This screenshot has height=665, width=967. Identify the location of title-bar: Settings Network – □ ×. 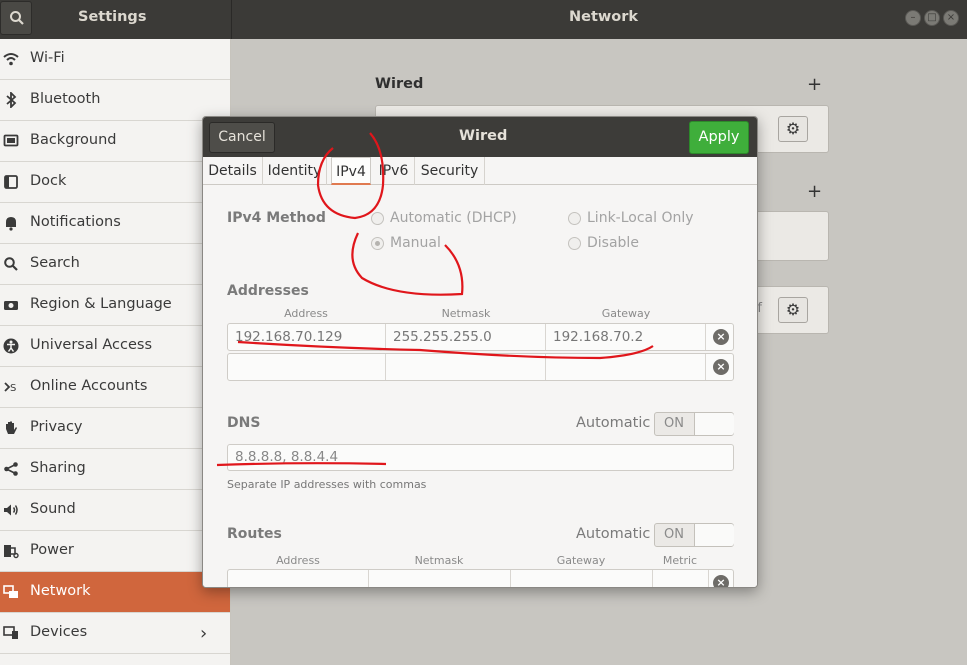
(483, 19).